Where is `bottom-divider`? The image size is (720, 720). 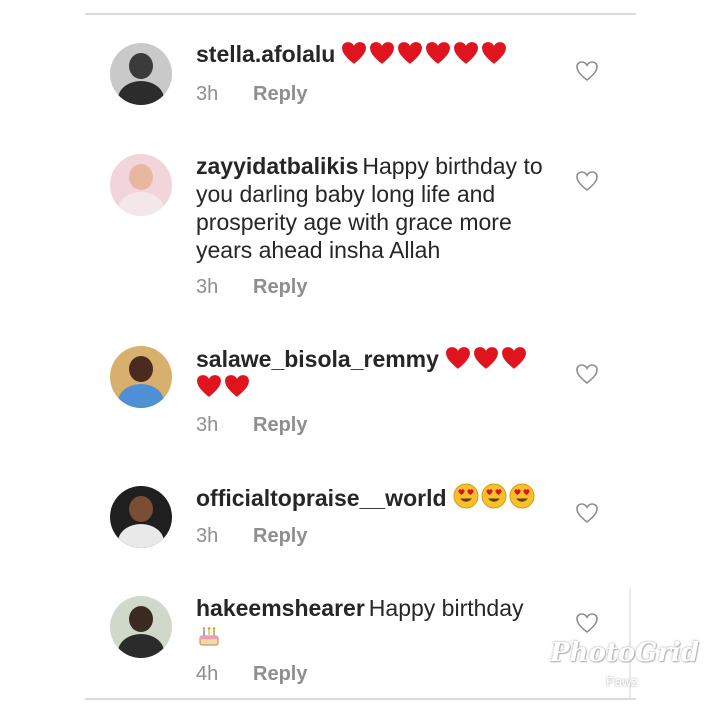
bottom-divider is located at coordinates (360, 699).